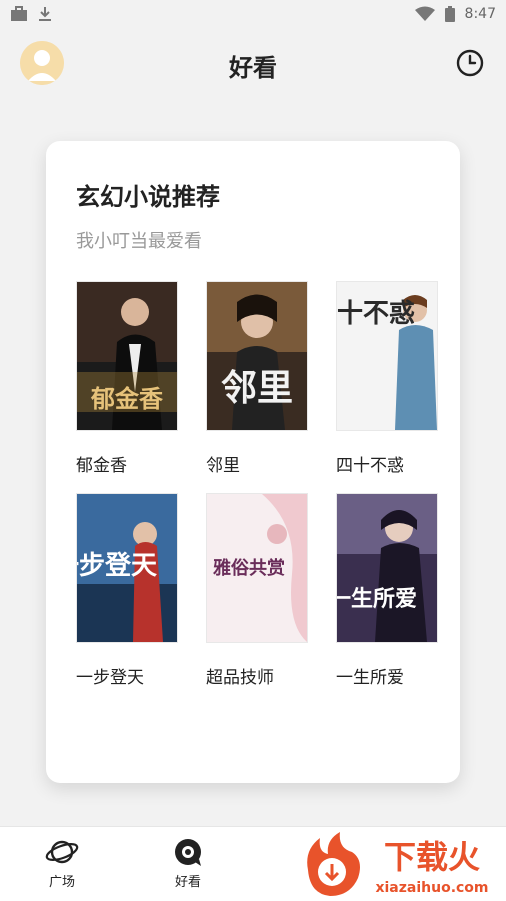 The width and height of the screenshot is (506, 901). I want to click on status-left, so click(31, 14).